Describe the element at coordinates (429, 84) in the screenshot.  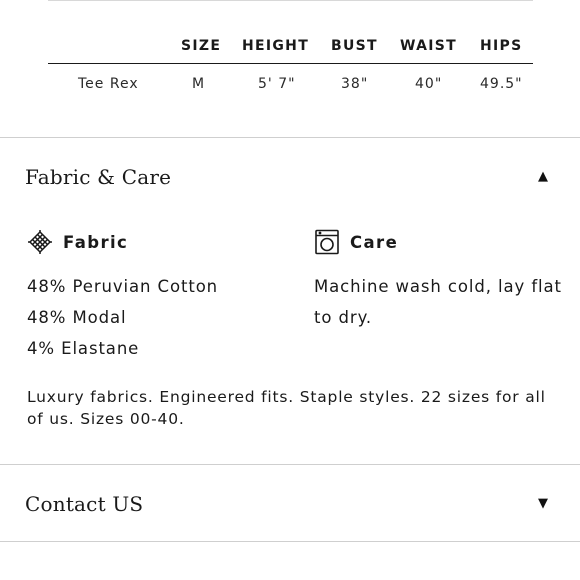
I see `cell-waist: 40"` at that location.